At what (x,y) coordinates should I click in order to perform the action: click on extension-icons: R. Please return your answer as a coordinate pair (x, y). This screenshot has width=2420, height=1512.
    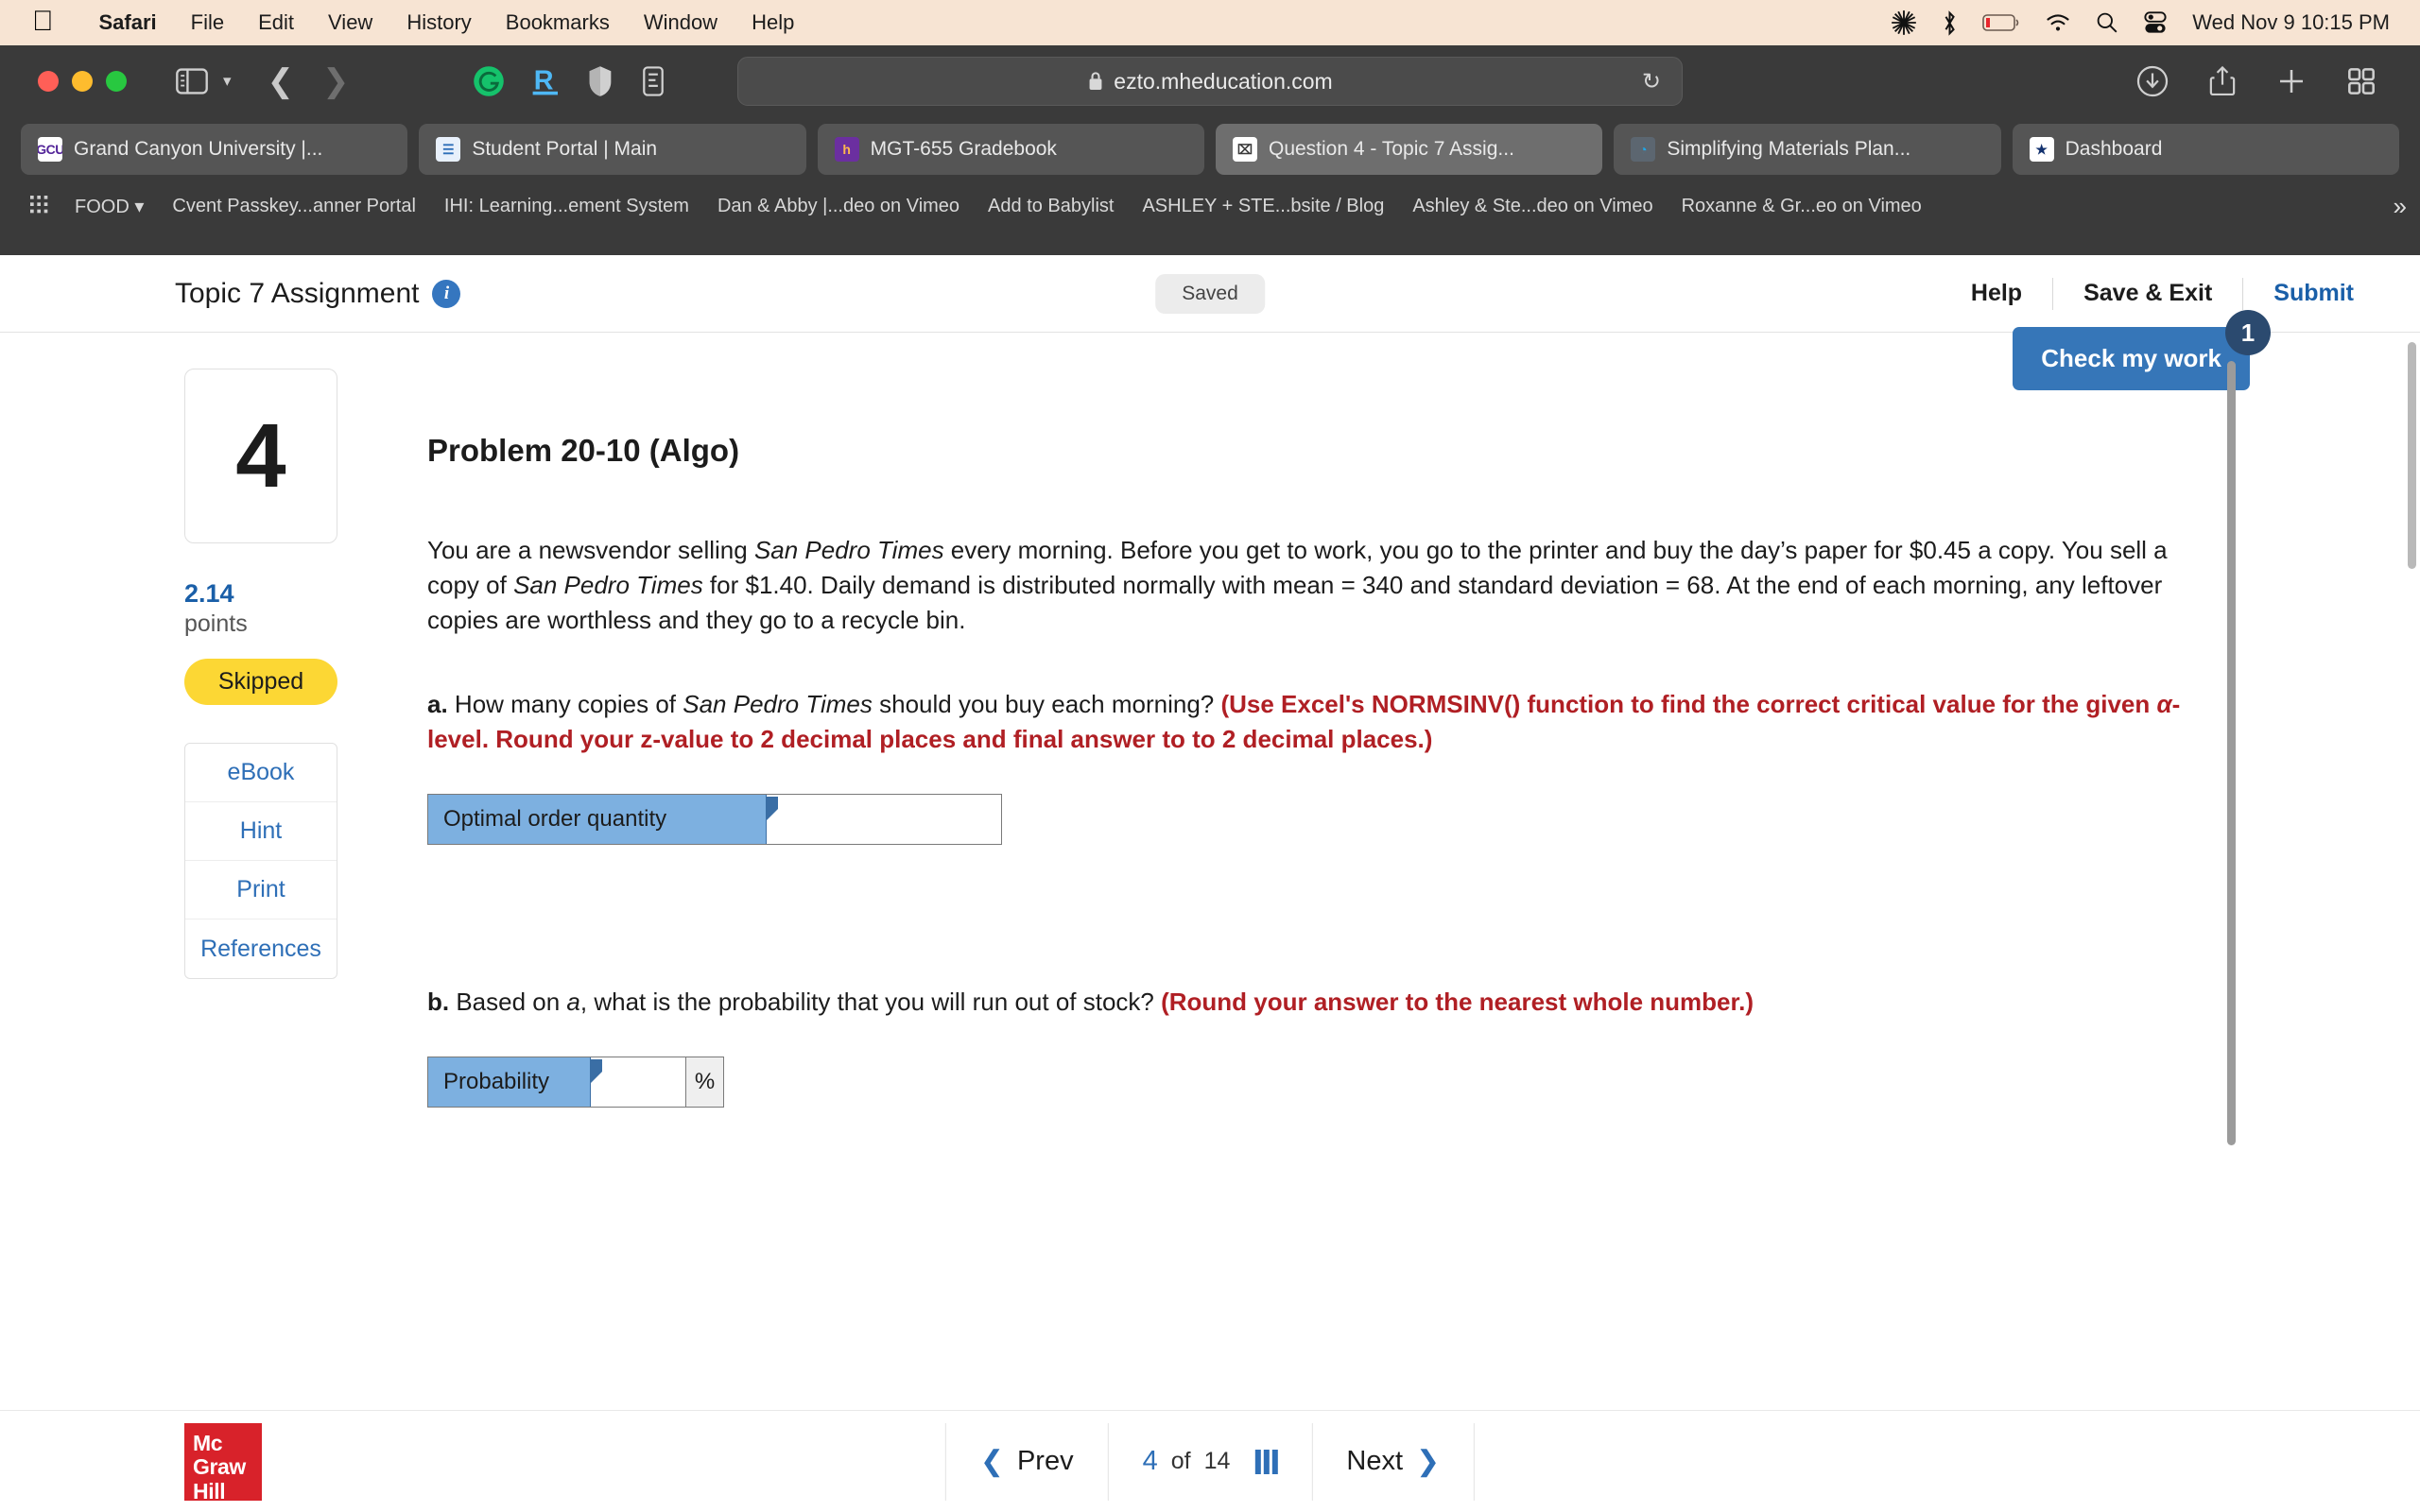
    Looking at the image, I should click on (570, 81).